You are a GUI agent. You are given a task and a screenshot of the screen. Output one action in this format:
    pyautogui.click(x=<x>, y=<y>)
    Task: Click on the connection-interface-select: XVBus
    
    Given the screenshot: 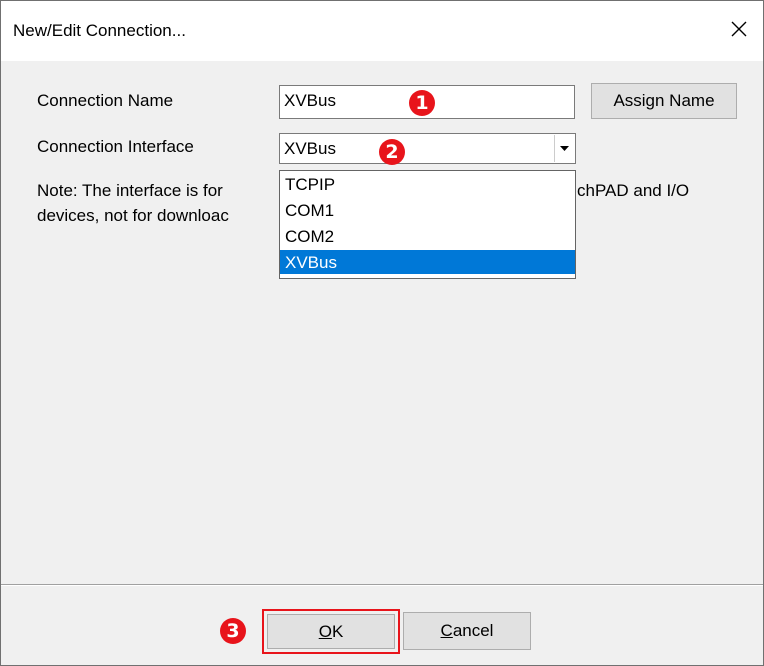 What is the action you would take?
    pyautogui.click(x=427, y=148)
    